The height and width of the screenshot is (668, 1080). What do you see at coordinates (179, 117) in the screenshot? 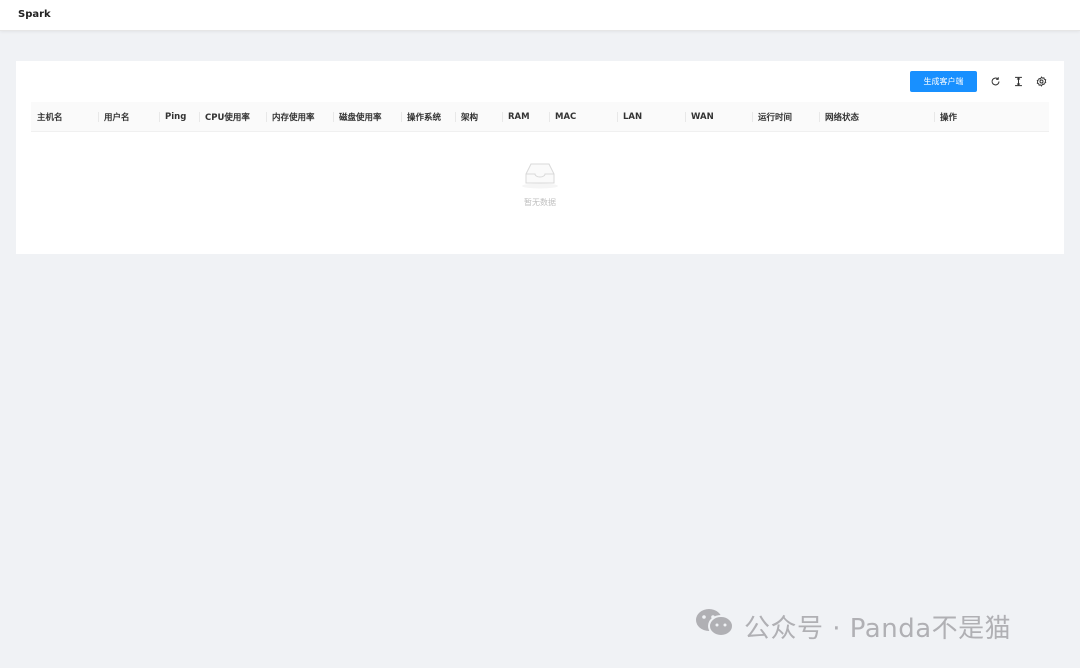
I see `column-header: Ping` at bounding box center [179, 117].